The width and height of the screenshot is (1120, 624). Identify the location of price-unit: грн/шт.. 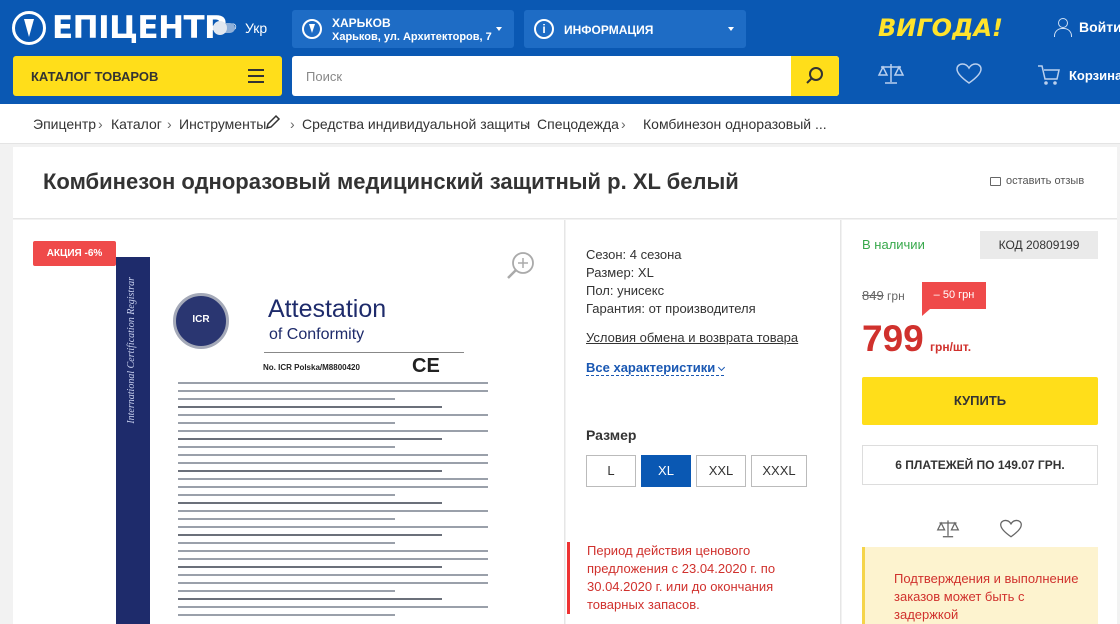
(951, 347).